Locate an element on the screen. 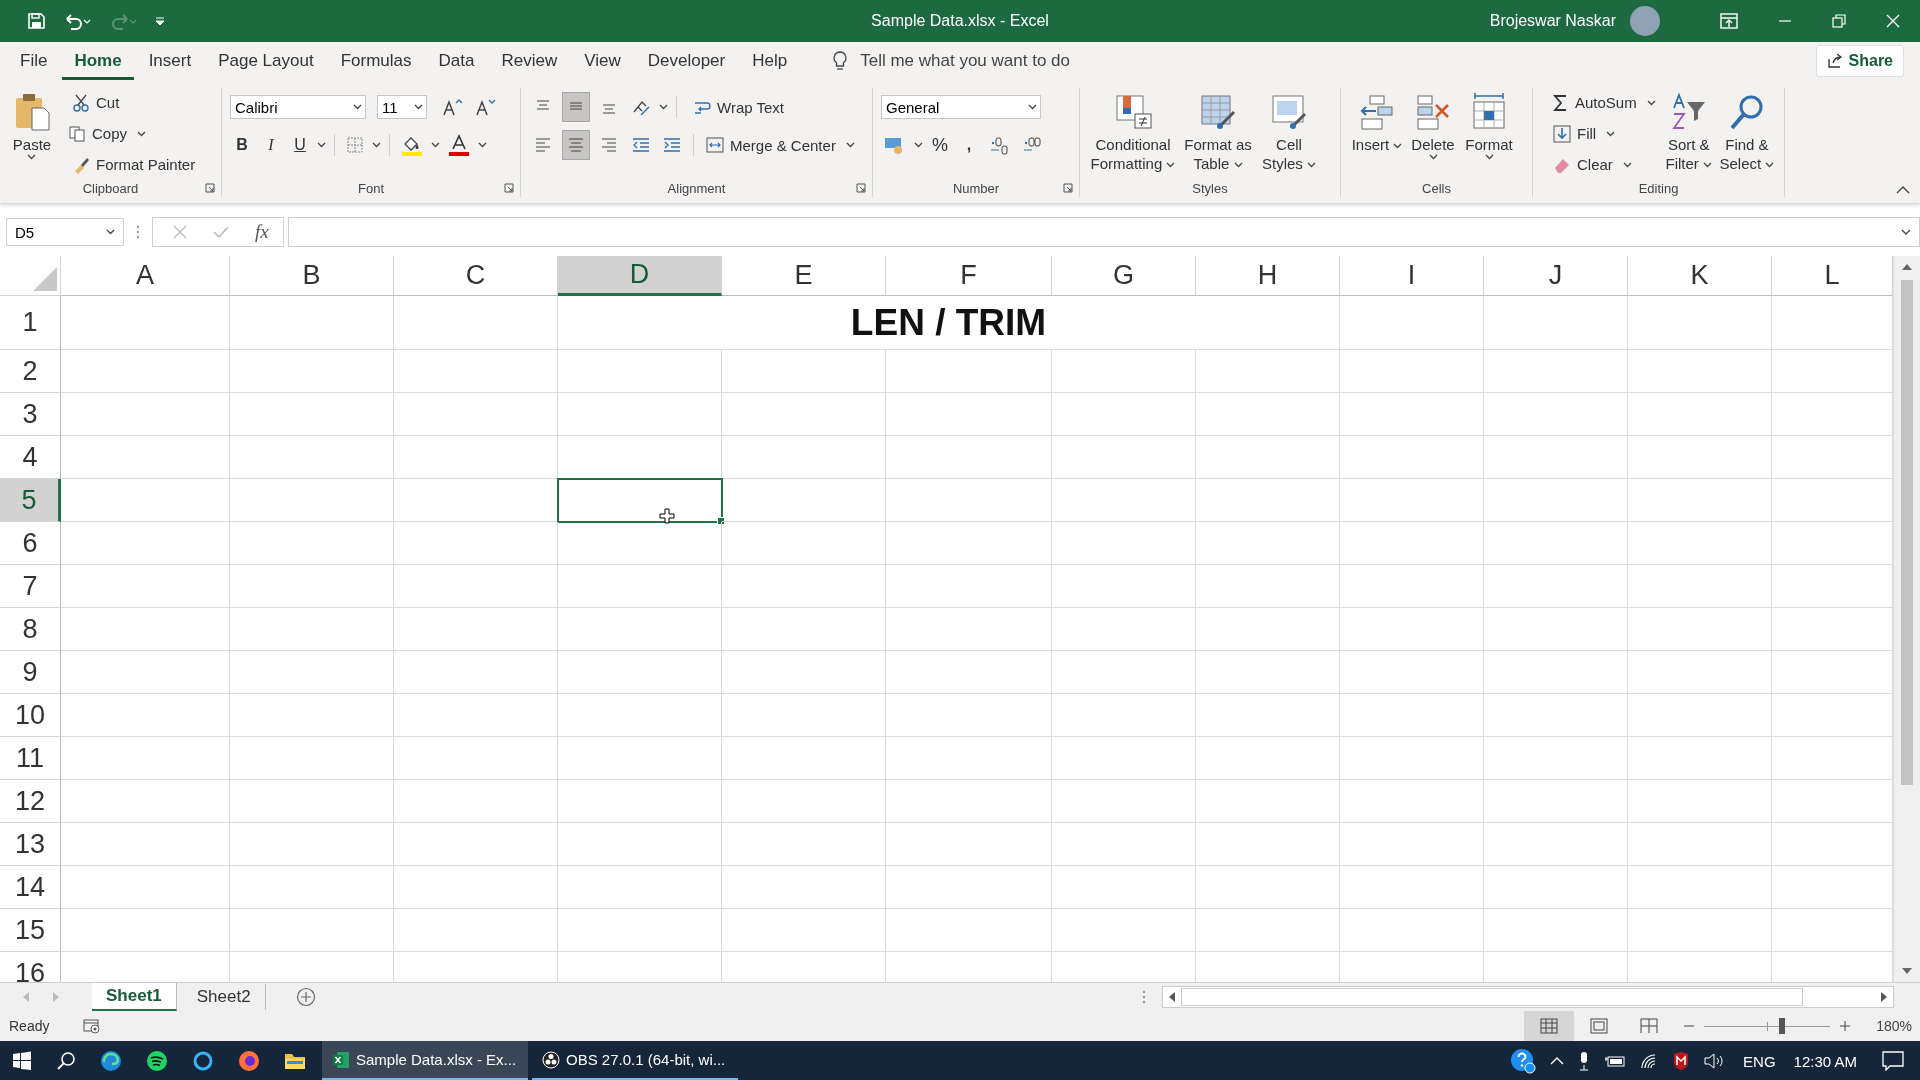 This screenshot has height=1080, width=1920. font-color-icon is located at coordinates (459, 145).